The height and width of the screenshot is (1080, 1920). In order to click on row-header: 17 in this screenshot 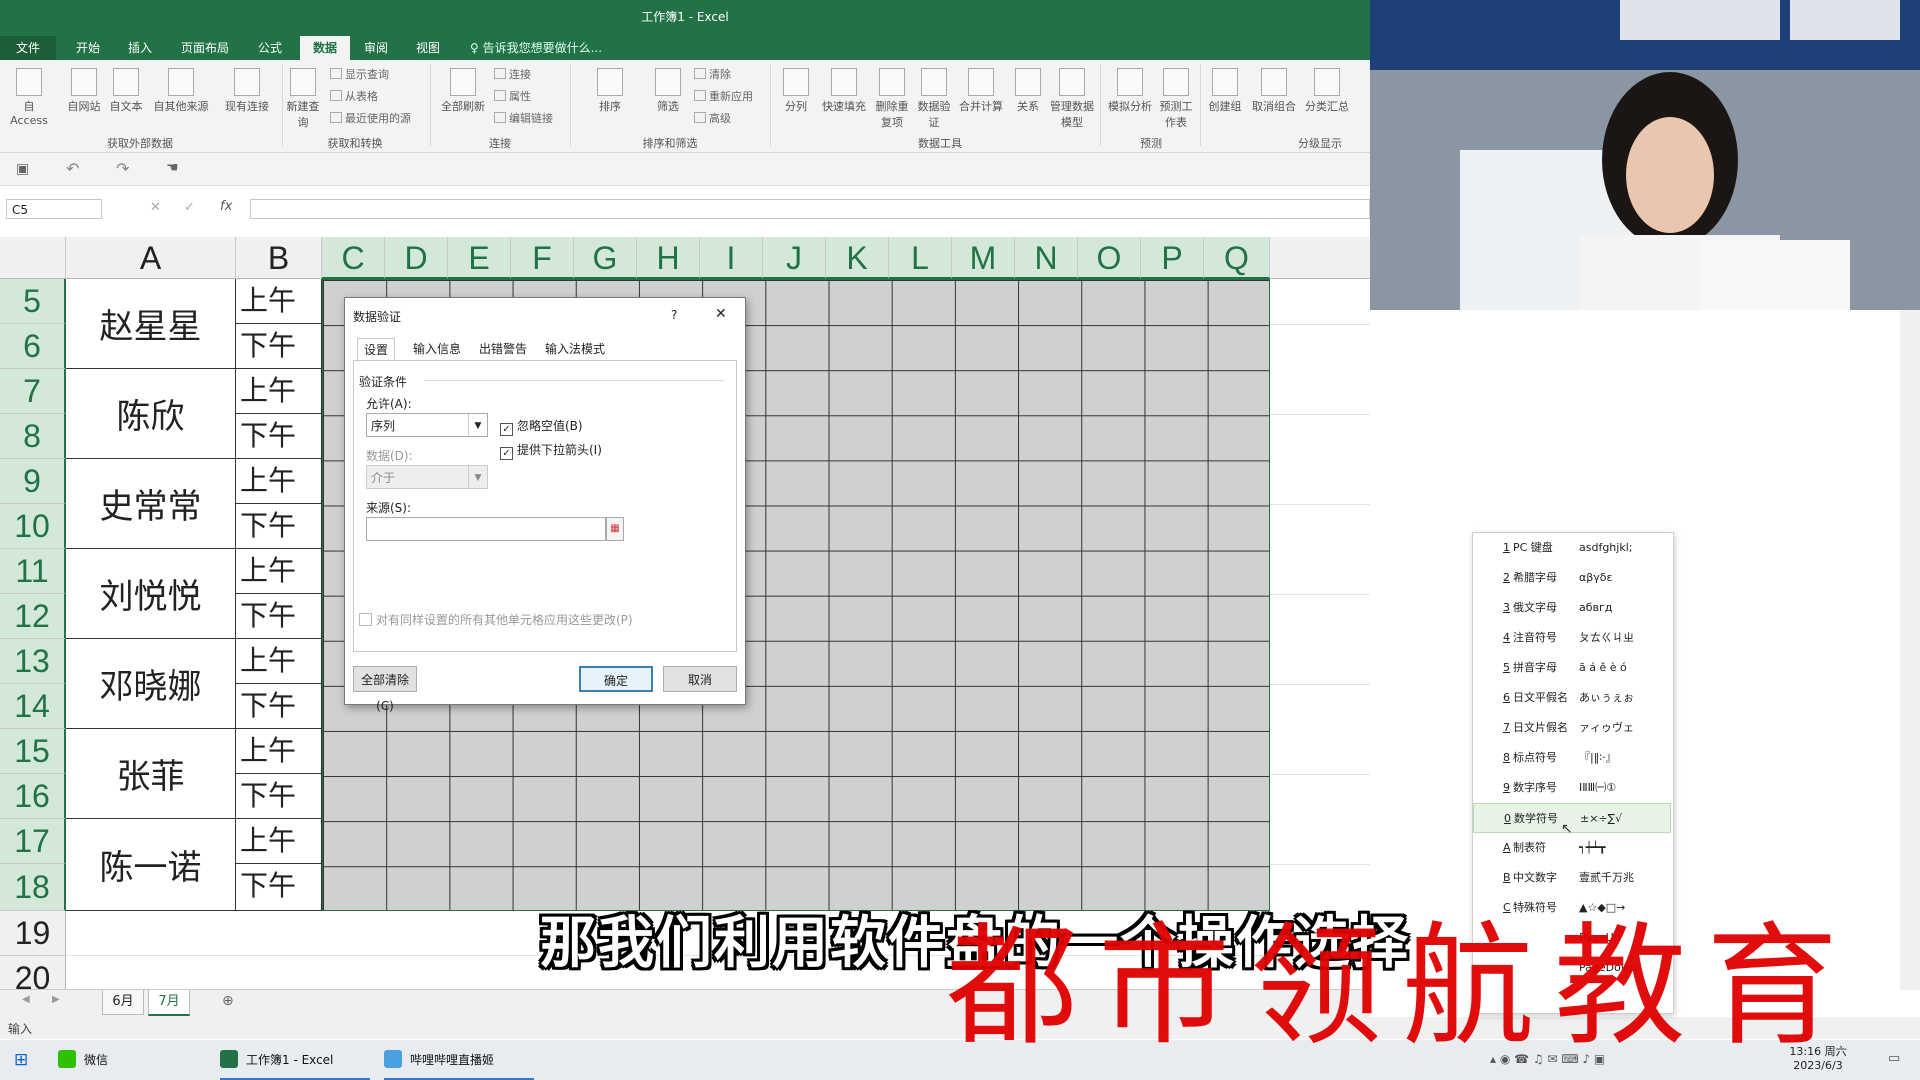, I will do `click(33, 841)`.